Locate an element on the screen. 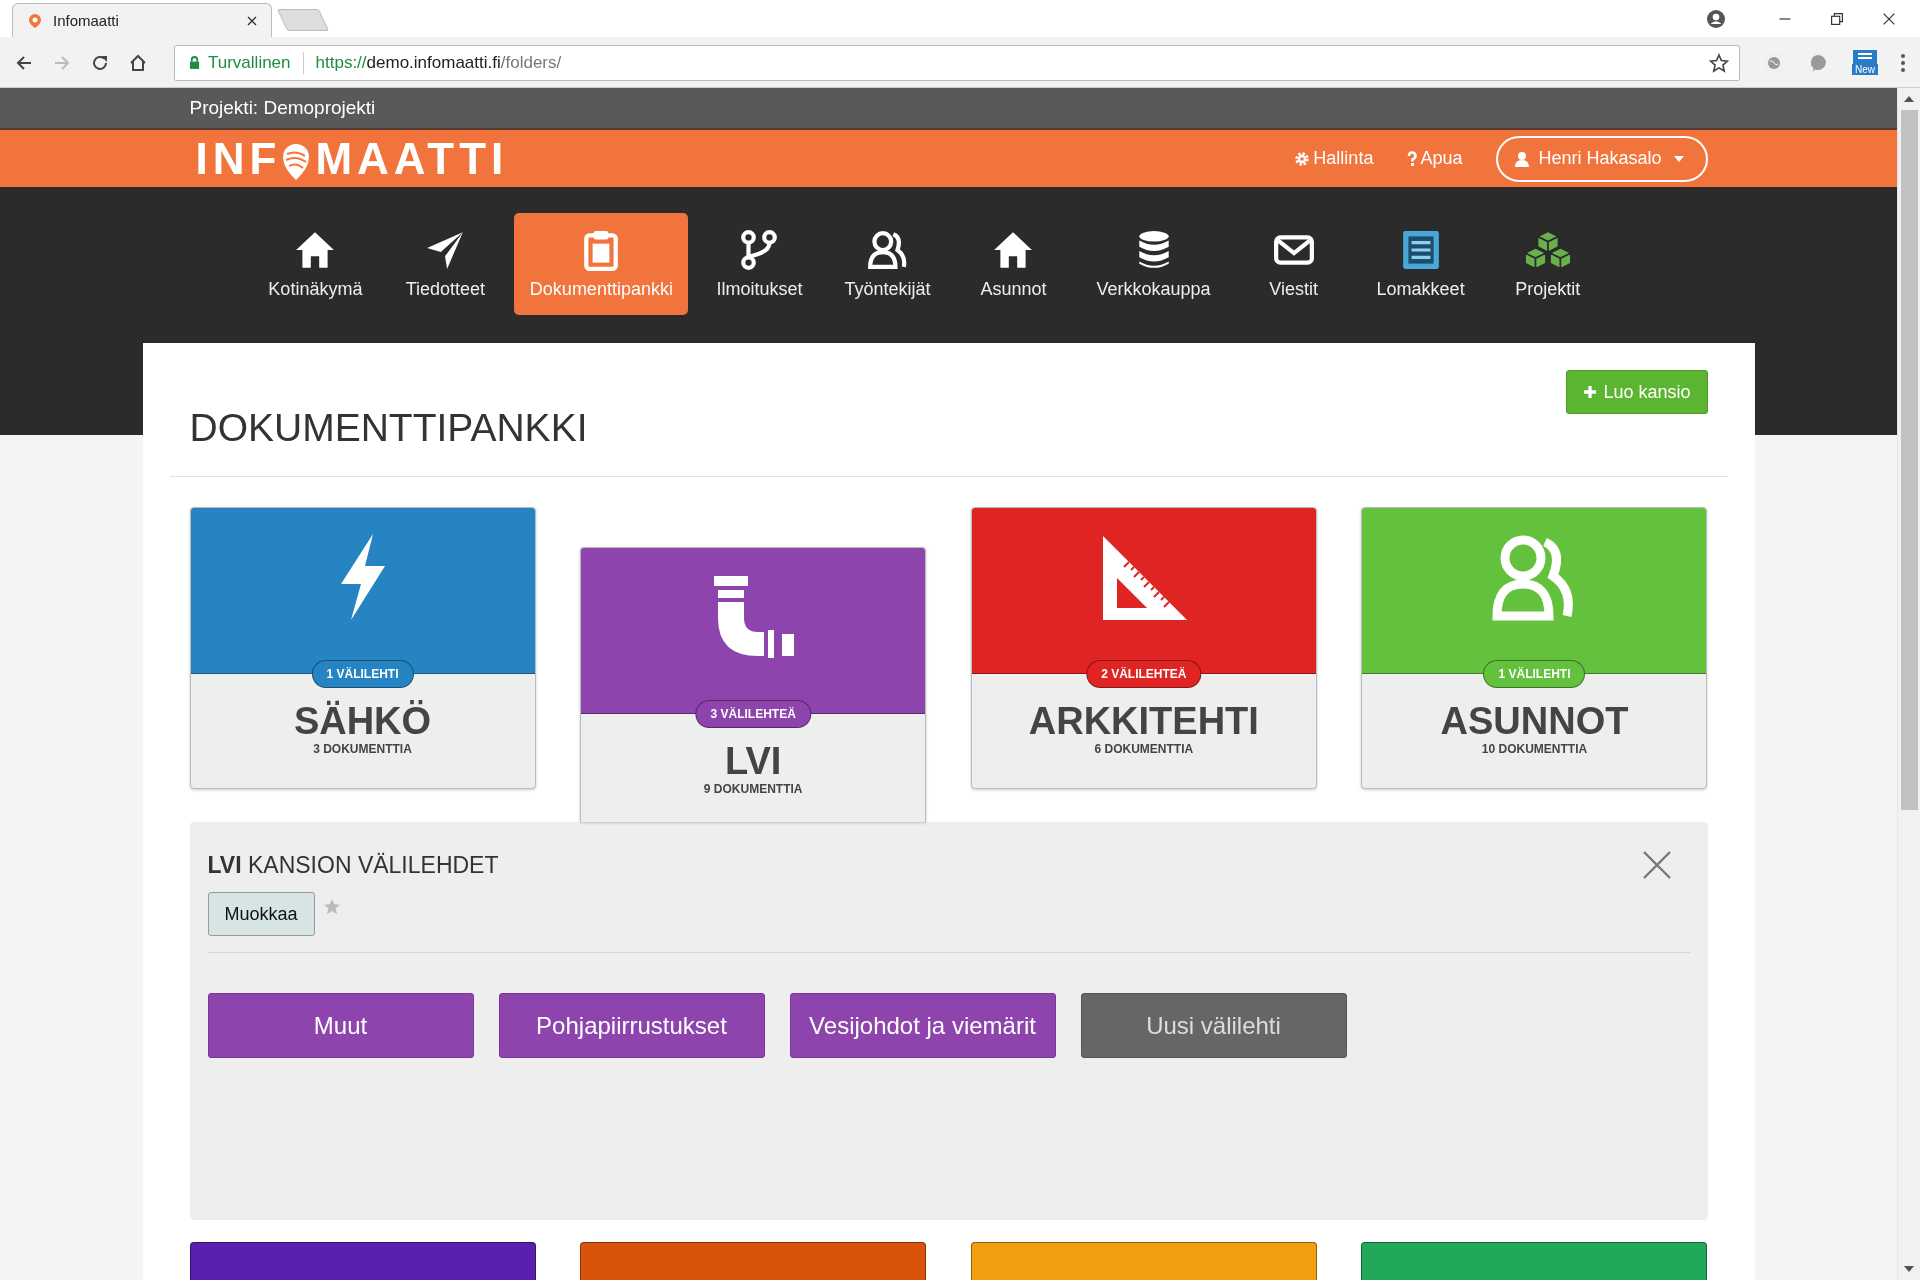 The height and width of the screenshot is (1280, 1920). close-icon is located at coordinates (252, 20).